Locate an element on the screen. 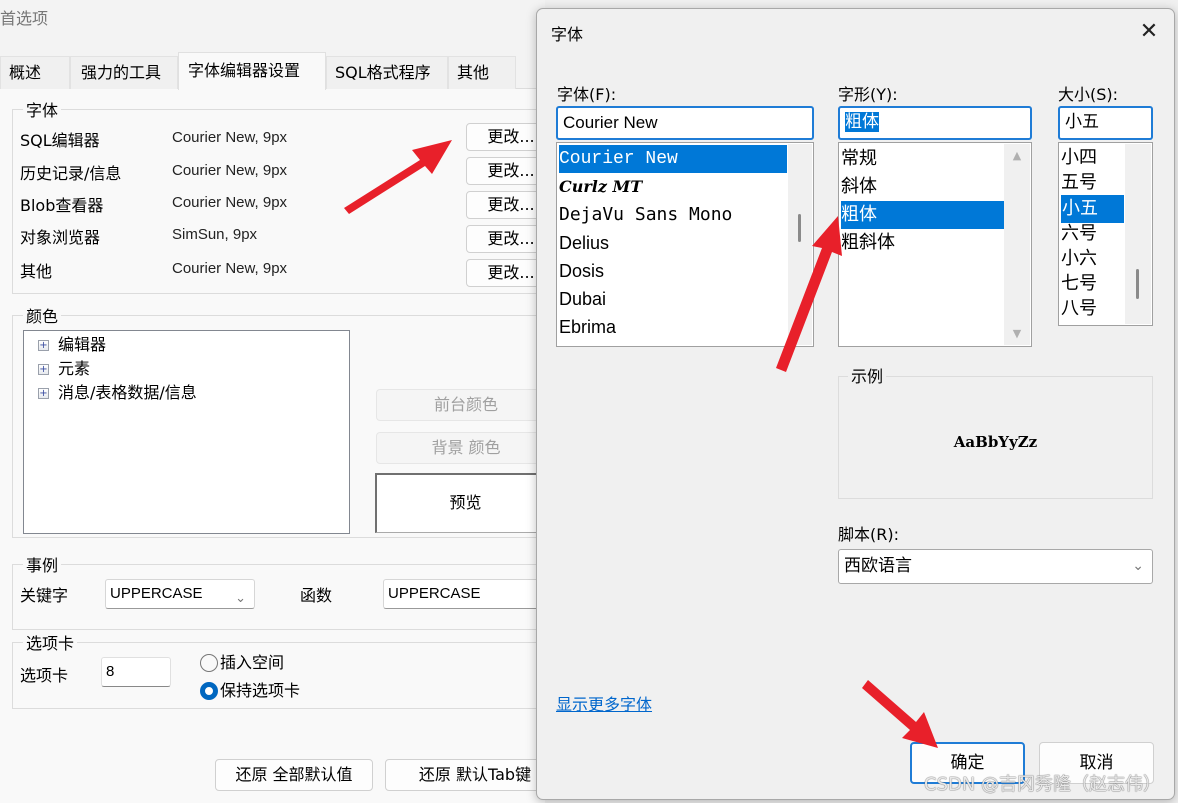  script-select: 西欧语言 ⌄ is located at coordinates (995, 566).